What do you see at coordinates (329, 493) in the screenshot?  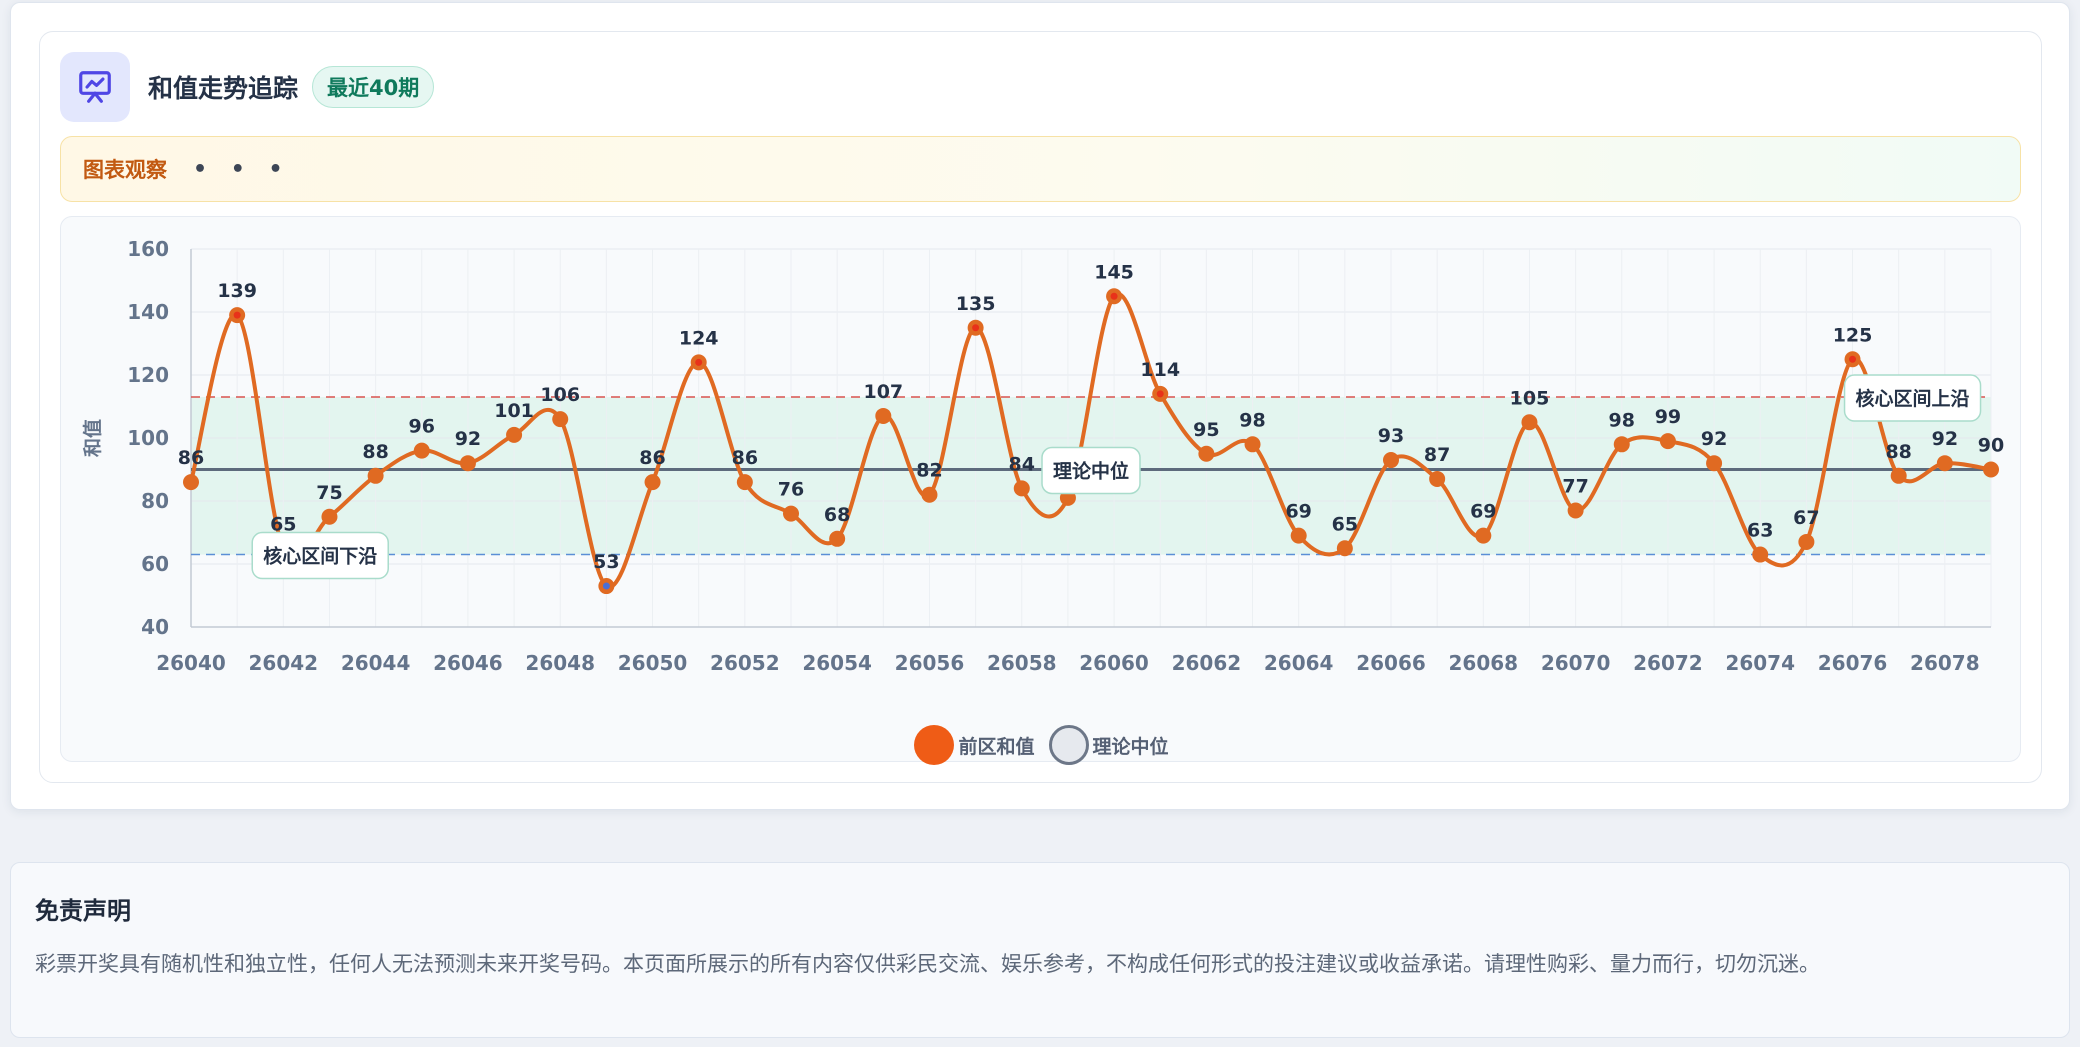 I see `data-label: 75` at bounding box center [329, 493].